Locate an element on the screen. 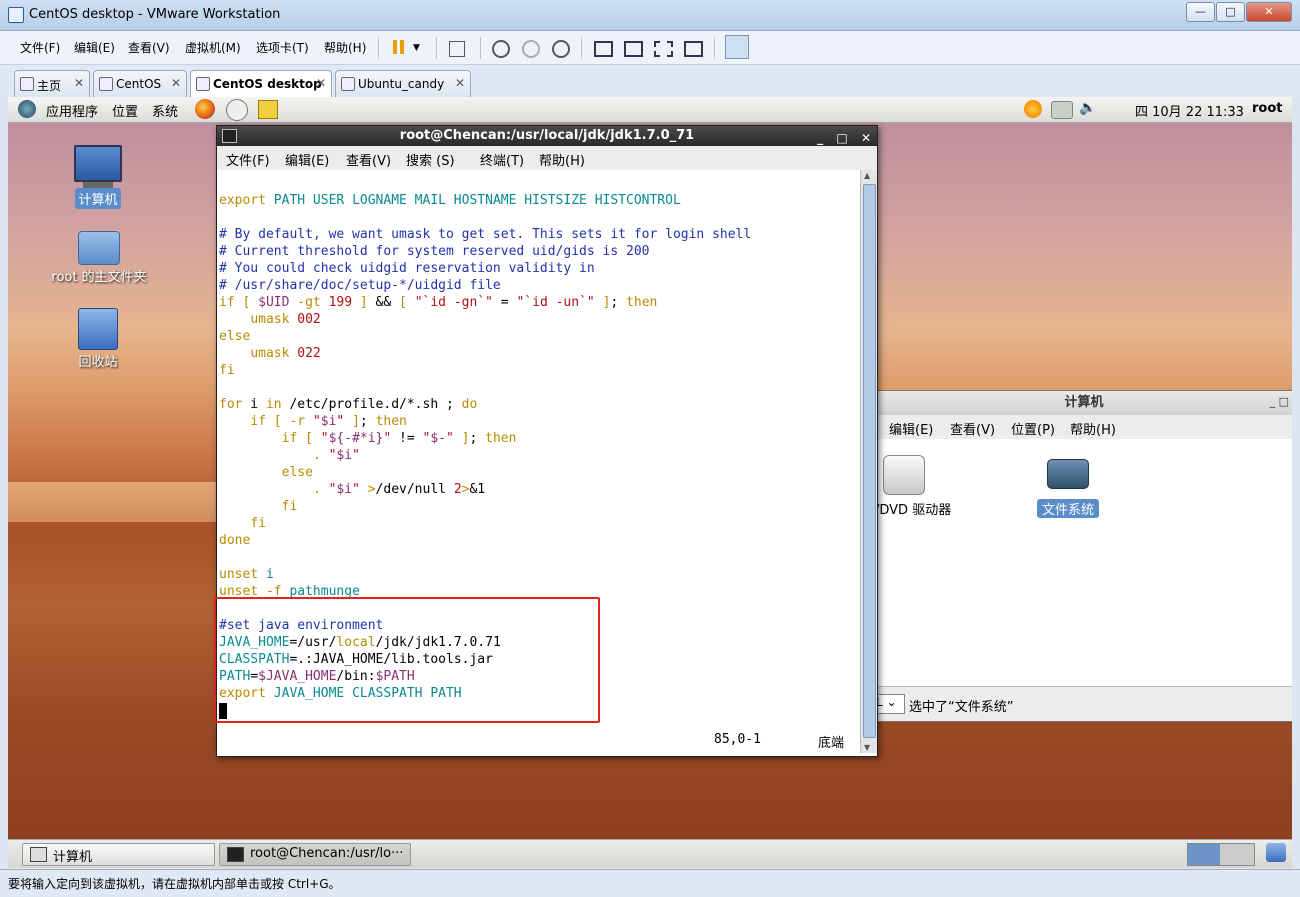 The height and width of the screenshot is (897, 1300). code-line: else is located at coordinates (235, 336).